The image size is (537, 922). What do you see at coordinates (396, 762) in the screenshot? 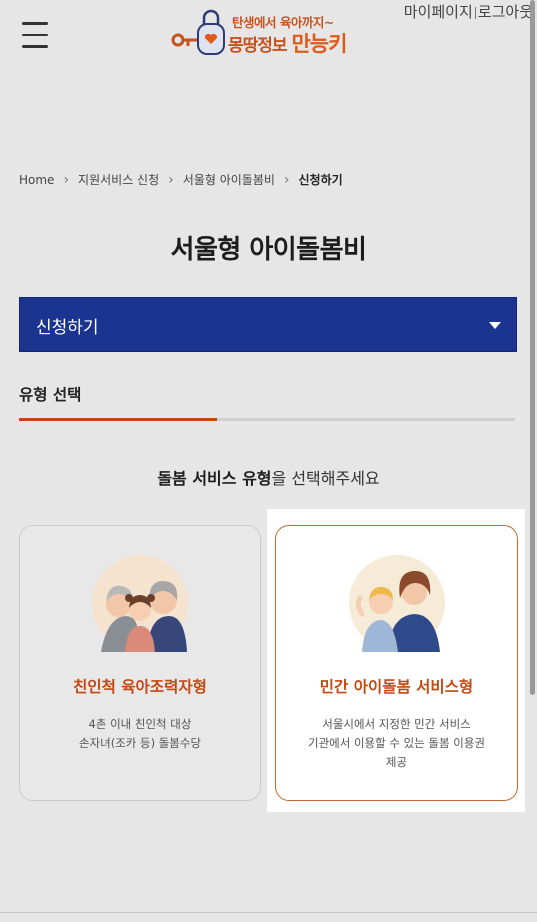
I see `card-desc-line: 제공` at bounding box center [396, 762].